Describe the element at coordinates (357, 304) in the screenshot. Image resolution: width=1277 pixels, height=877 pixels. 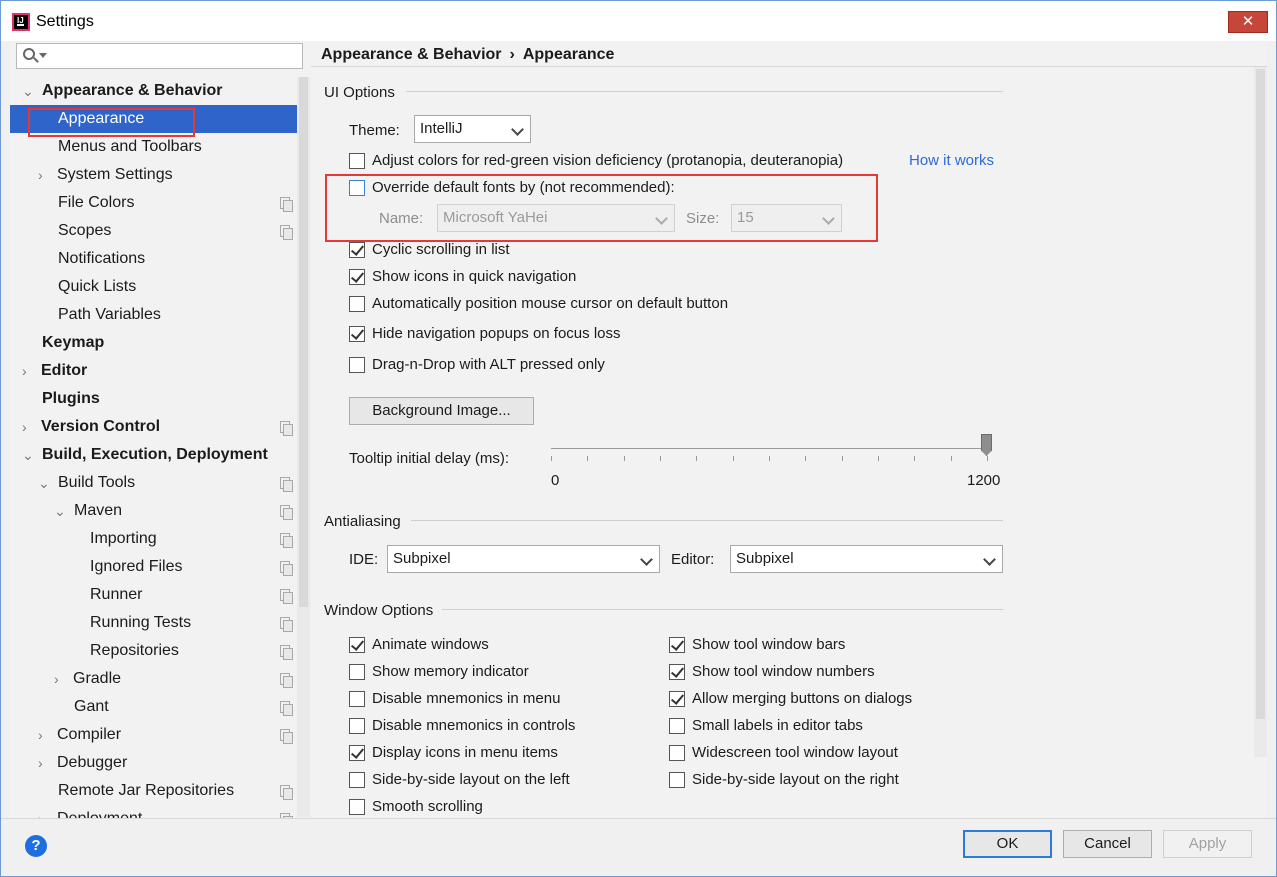
I see `auto-position-checkbox` at that location.